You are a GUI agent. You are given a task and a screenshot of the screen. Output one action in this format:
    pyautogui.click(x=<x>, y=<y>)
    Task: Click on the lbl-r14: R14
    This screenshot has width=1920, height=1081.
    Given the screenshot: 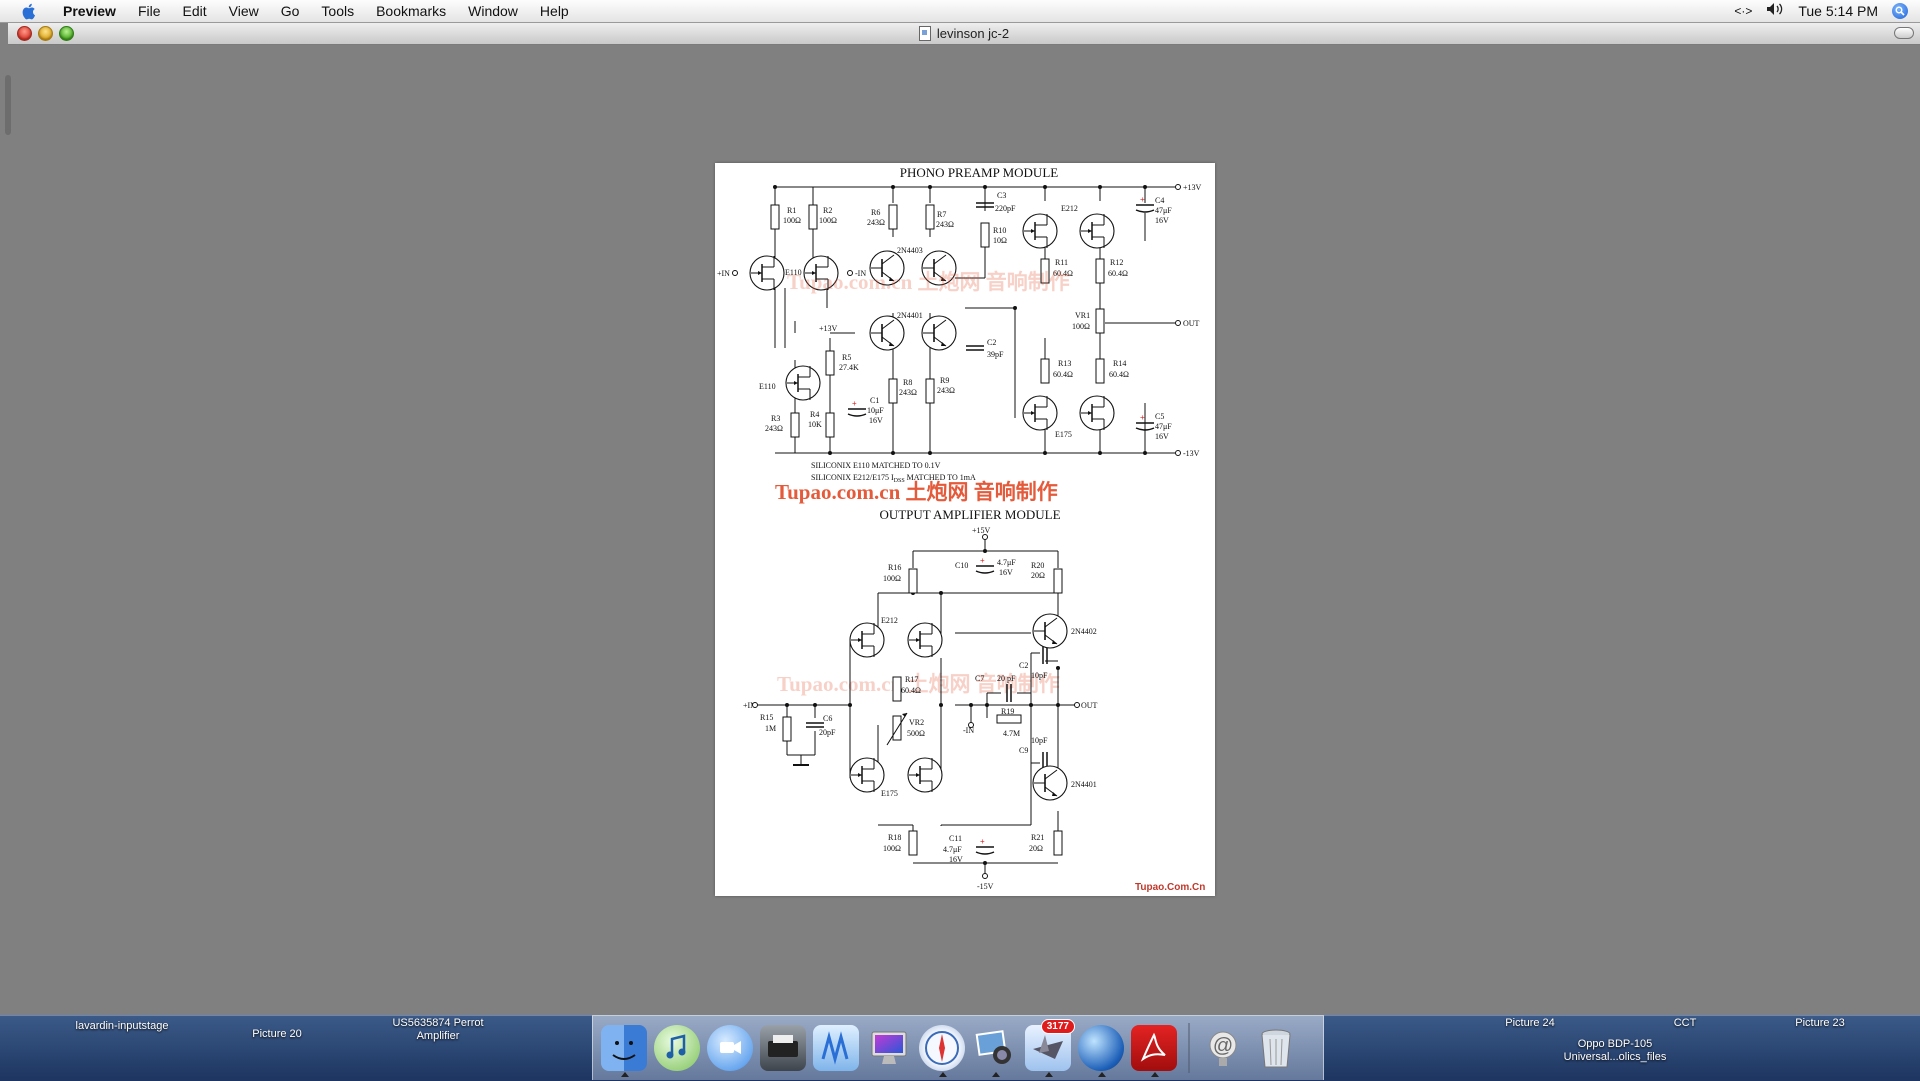 What is the action you would take?
    pyautogui.click(x=1119, y=363)
    